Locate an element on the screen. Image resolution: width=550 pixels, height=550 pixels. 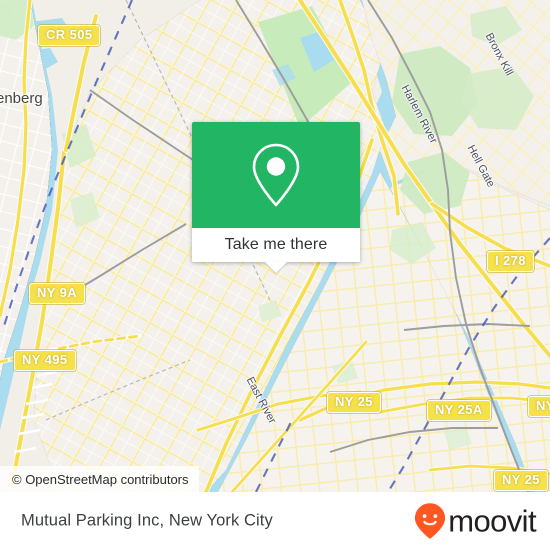
footer-bar: Mutual Parking Inc, New York City moovit is located at coordinates (275, 521).